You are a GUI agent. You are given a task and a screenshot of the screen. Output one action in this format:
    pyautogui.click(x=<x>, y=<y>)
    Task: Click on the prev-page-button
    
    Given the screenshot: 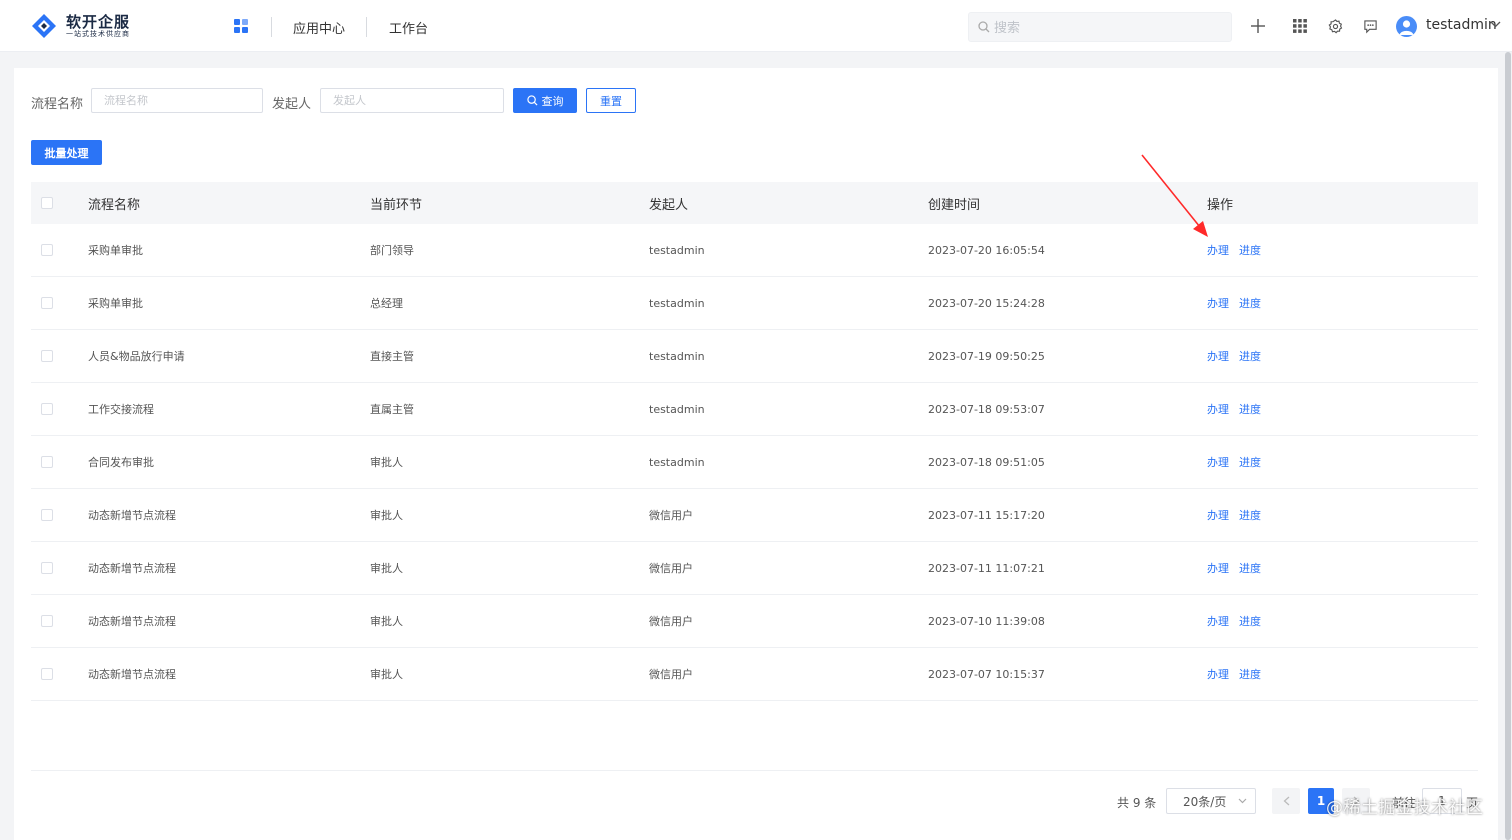 What is the action you would take?
    pyautogui.click(x=1286, y=801)
    